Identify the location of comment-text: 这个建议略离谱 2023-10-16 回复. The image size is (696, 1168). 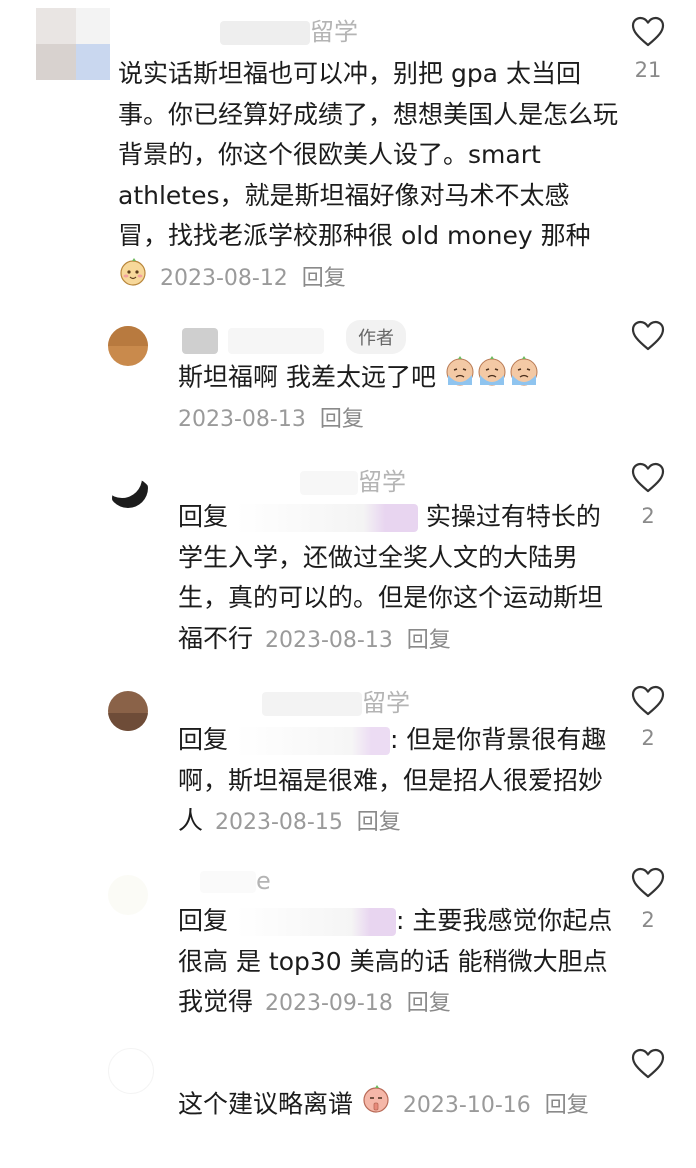
(398, 1105).